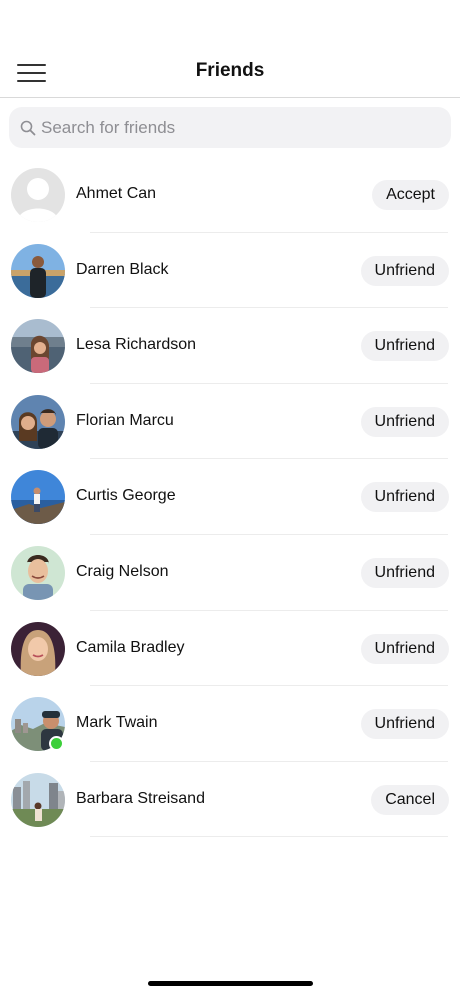 This screenshot has height=996, width=460. Describe the element at coordinates (230, 422) in the screenshot. I see `list-item: Florian Marcu Unfriend` at that location.